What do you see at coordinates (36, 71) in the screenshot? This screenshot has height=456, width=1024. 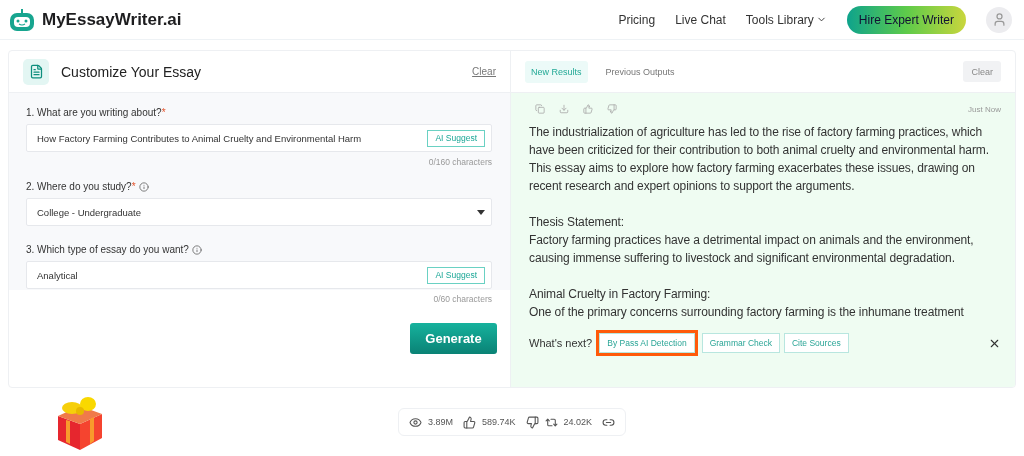 I see `document-icon` at bounding box center [36, 71].